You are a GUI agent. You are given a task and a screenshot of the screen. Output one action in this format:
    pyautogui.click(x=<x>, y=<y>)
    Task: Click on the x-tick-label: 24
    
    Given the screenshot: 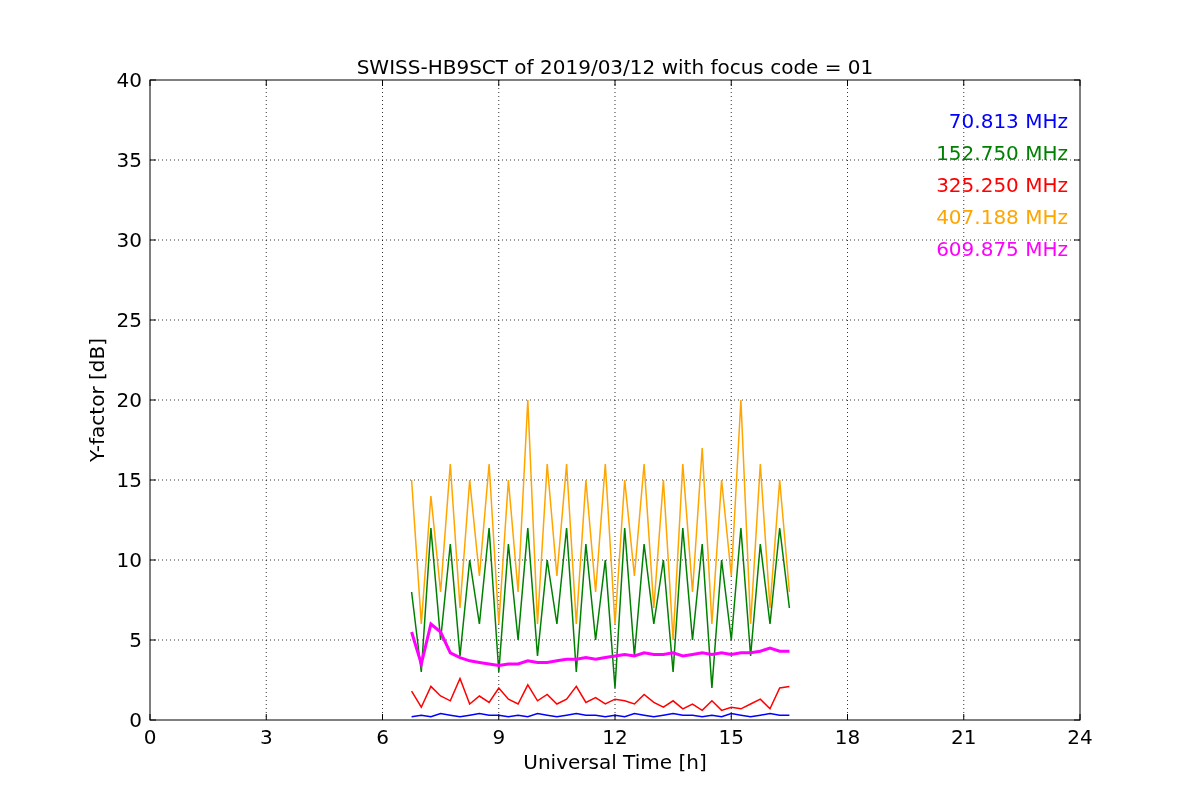 What is the action you would take?
    pyautogui.click(x=1080, y=737)
    